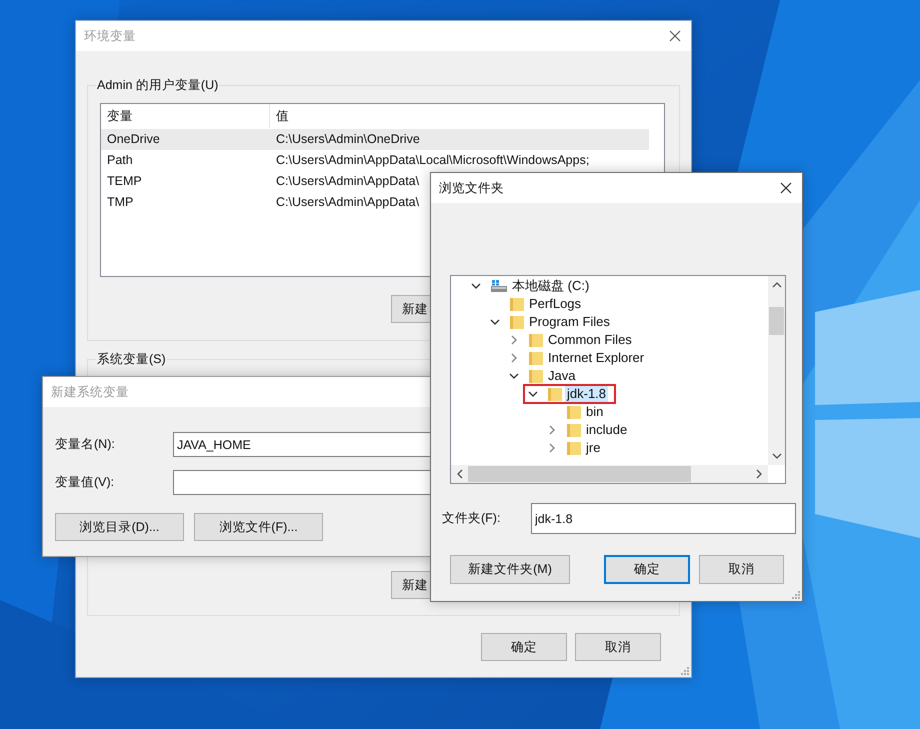 The width and height of the screenshot is (920, 729). Describe the element at coordinates (555, 304) in the screenshot. I see `tree-item: PerfLogs` at that location.